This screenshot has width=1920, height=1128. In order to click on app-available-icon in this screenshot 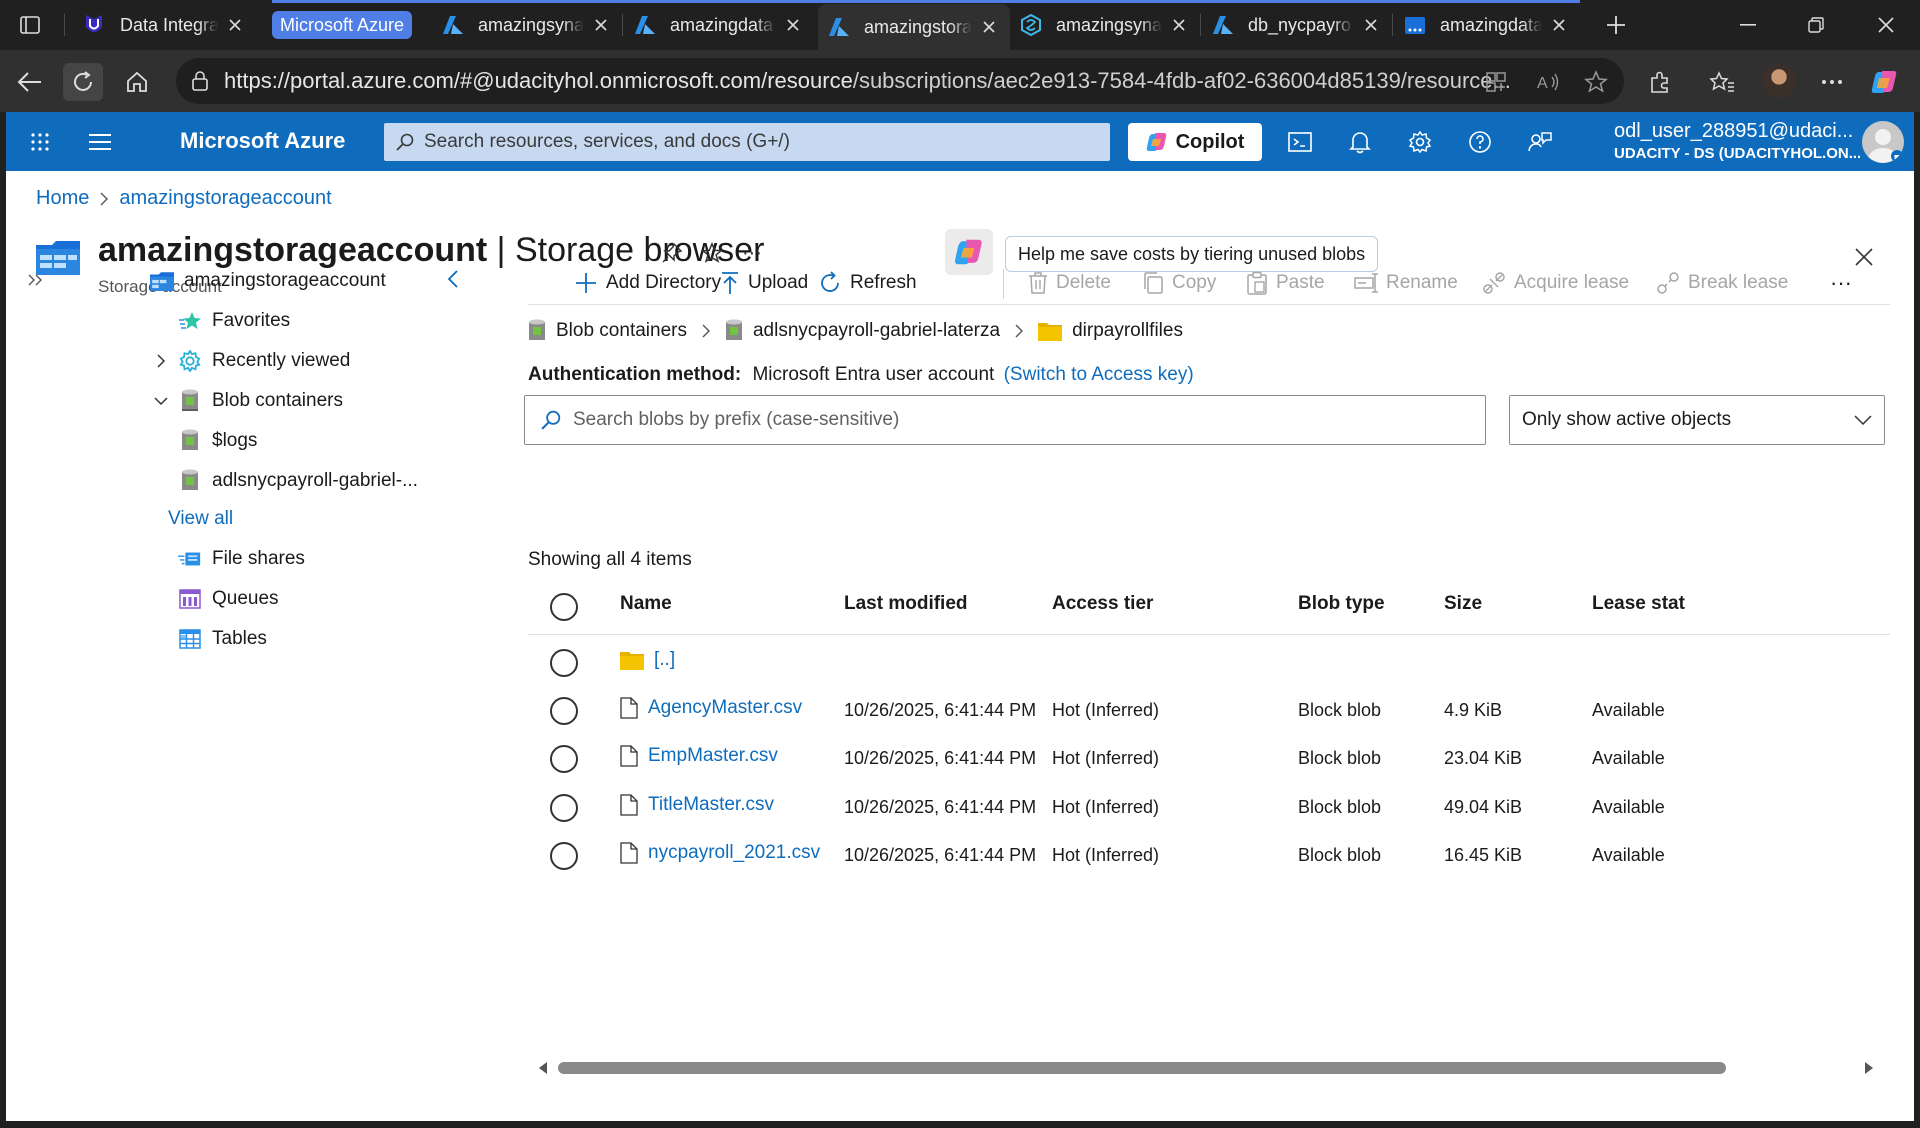, I will do `click(1496, 82)`.